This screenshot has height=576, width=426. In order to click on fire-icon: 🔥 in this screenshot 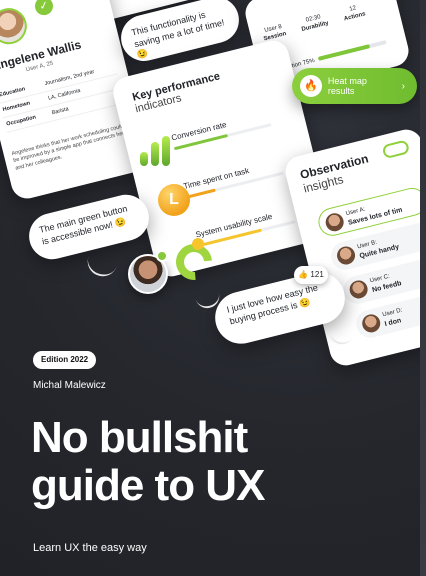, I will do `click(311, 86)`.